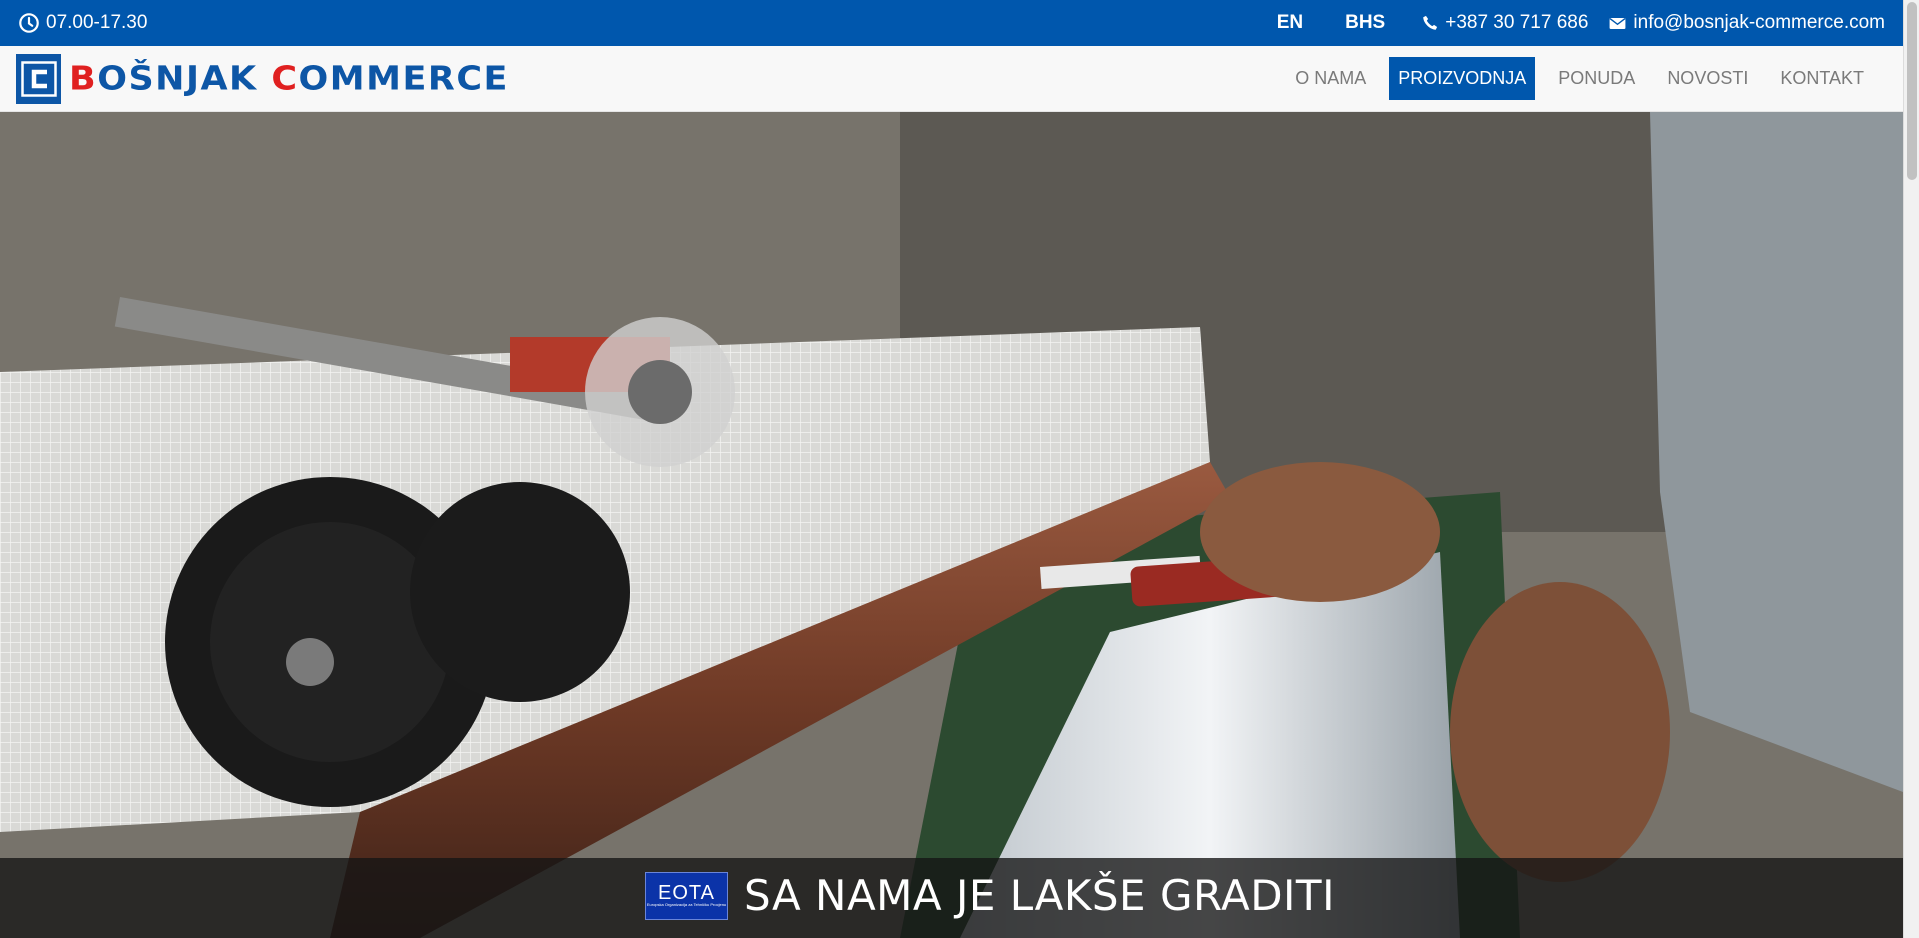 Image resolution: width=1919 pixels, height=938 pixels. What do you see at coordinates (83, 78) in the screenshot?
I see `logo-b-letter: B` at bounding box center [83, 78].